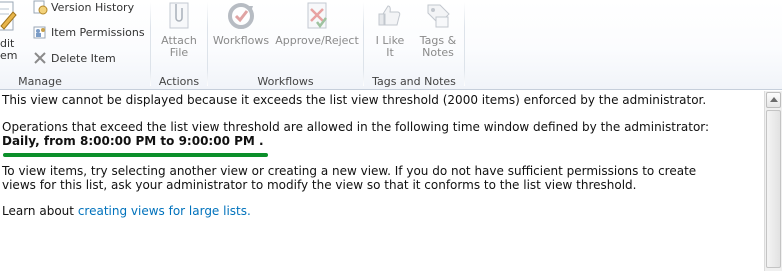  Describe the element at coordinates (241, 16) in the screenshot. I see `workflows-icon` at that location.